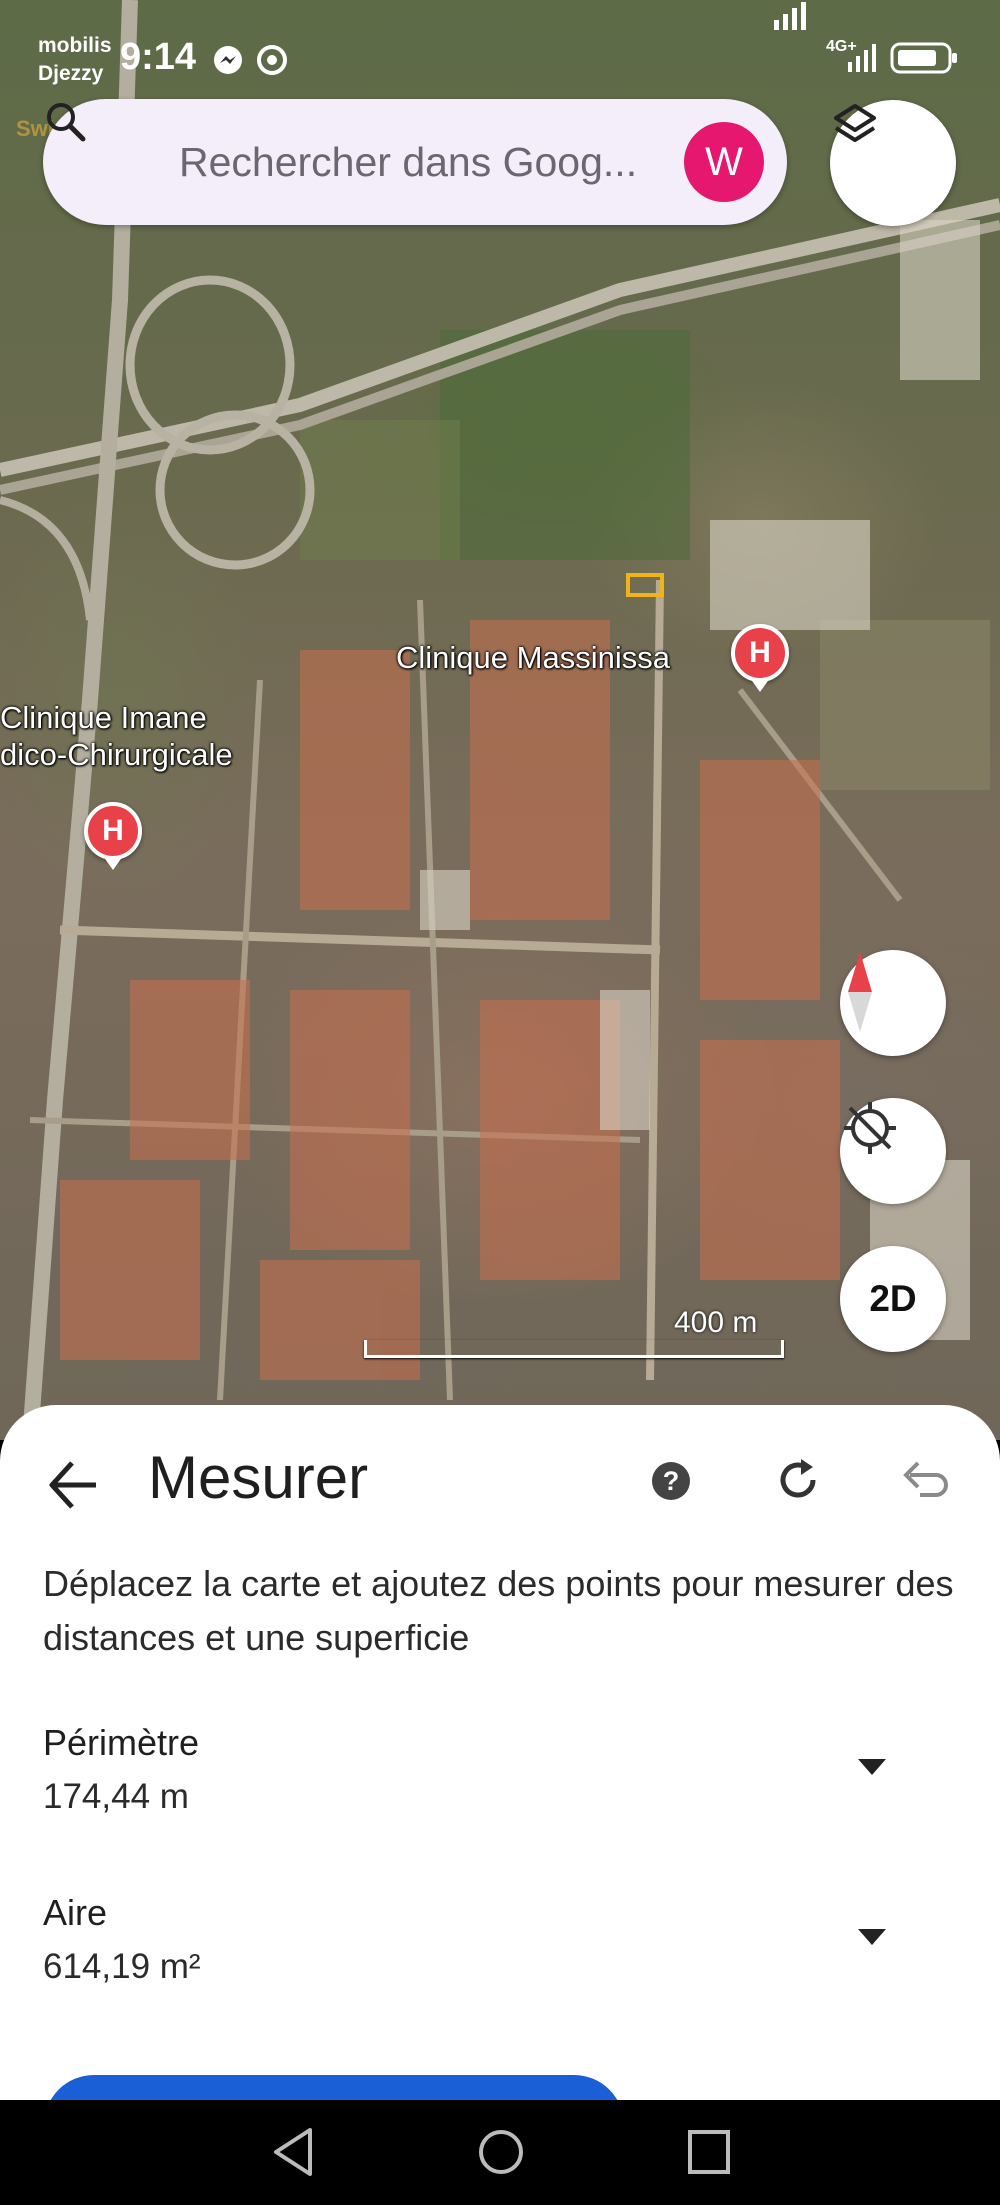 The width and height of the screenshot is (1000, 2205). I want to click on perimeter-value: 174,44 m, so click(116, 1796).